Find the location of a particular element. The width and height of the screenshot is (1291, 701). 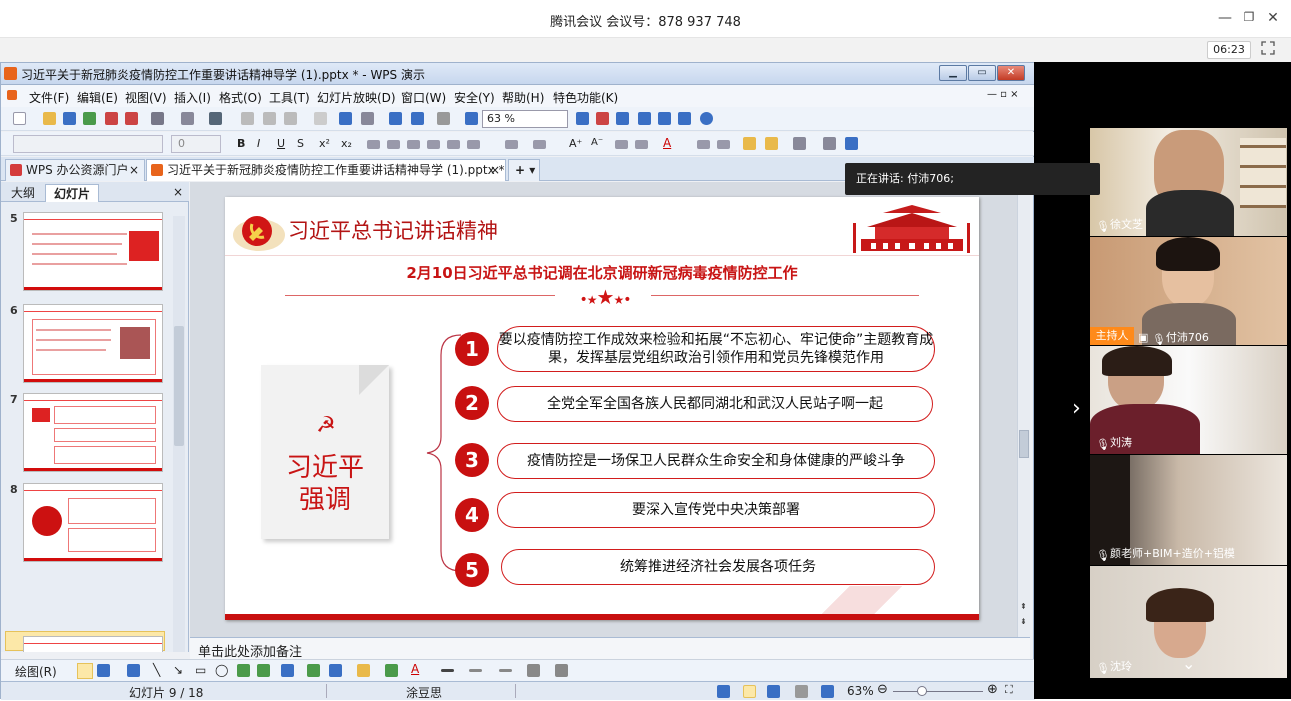

slide-thumbnail-selected is located at coordinates (93, 644).